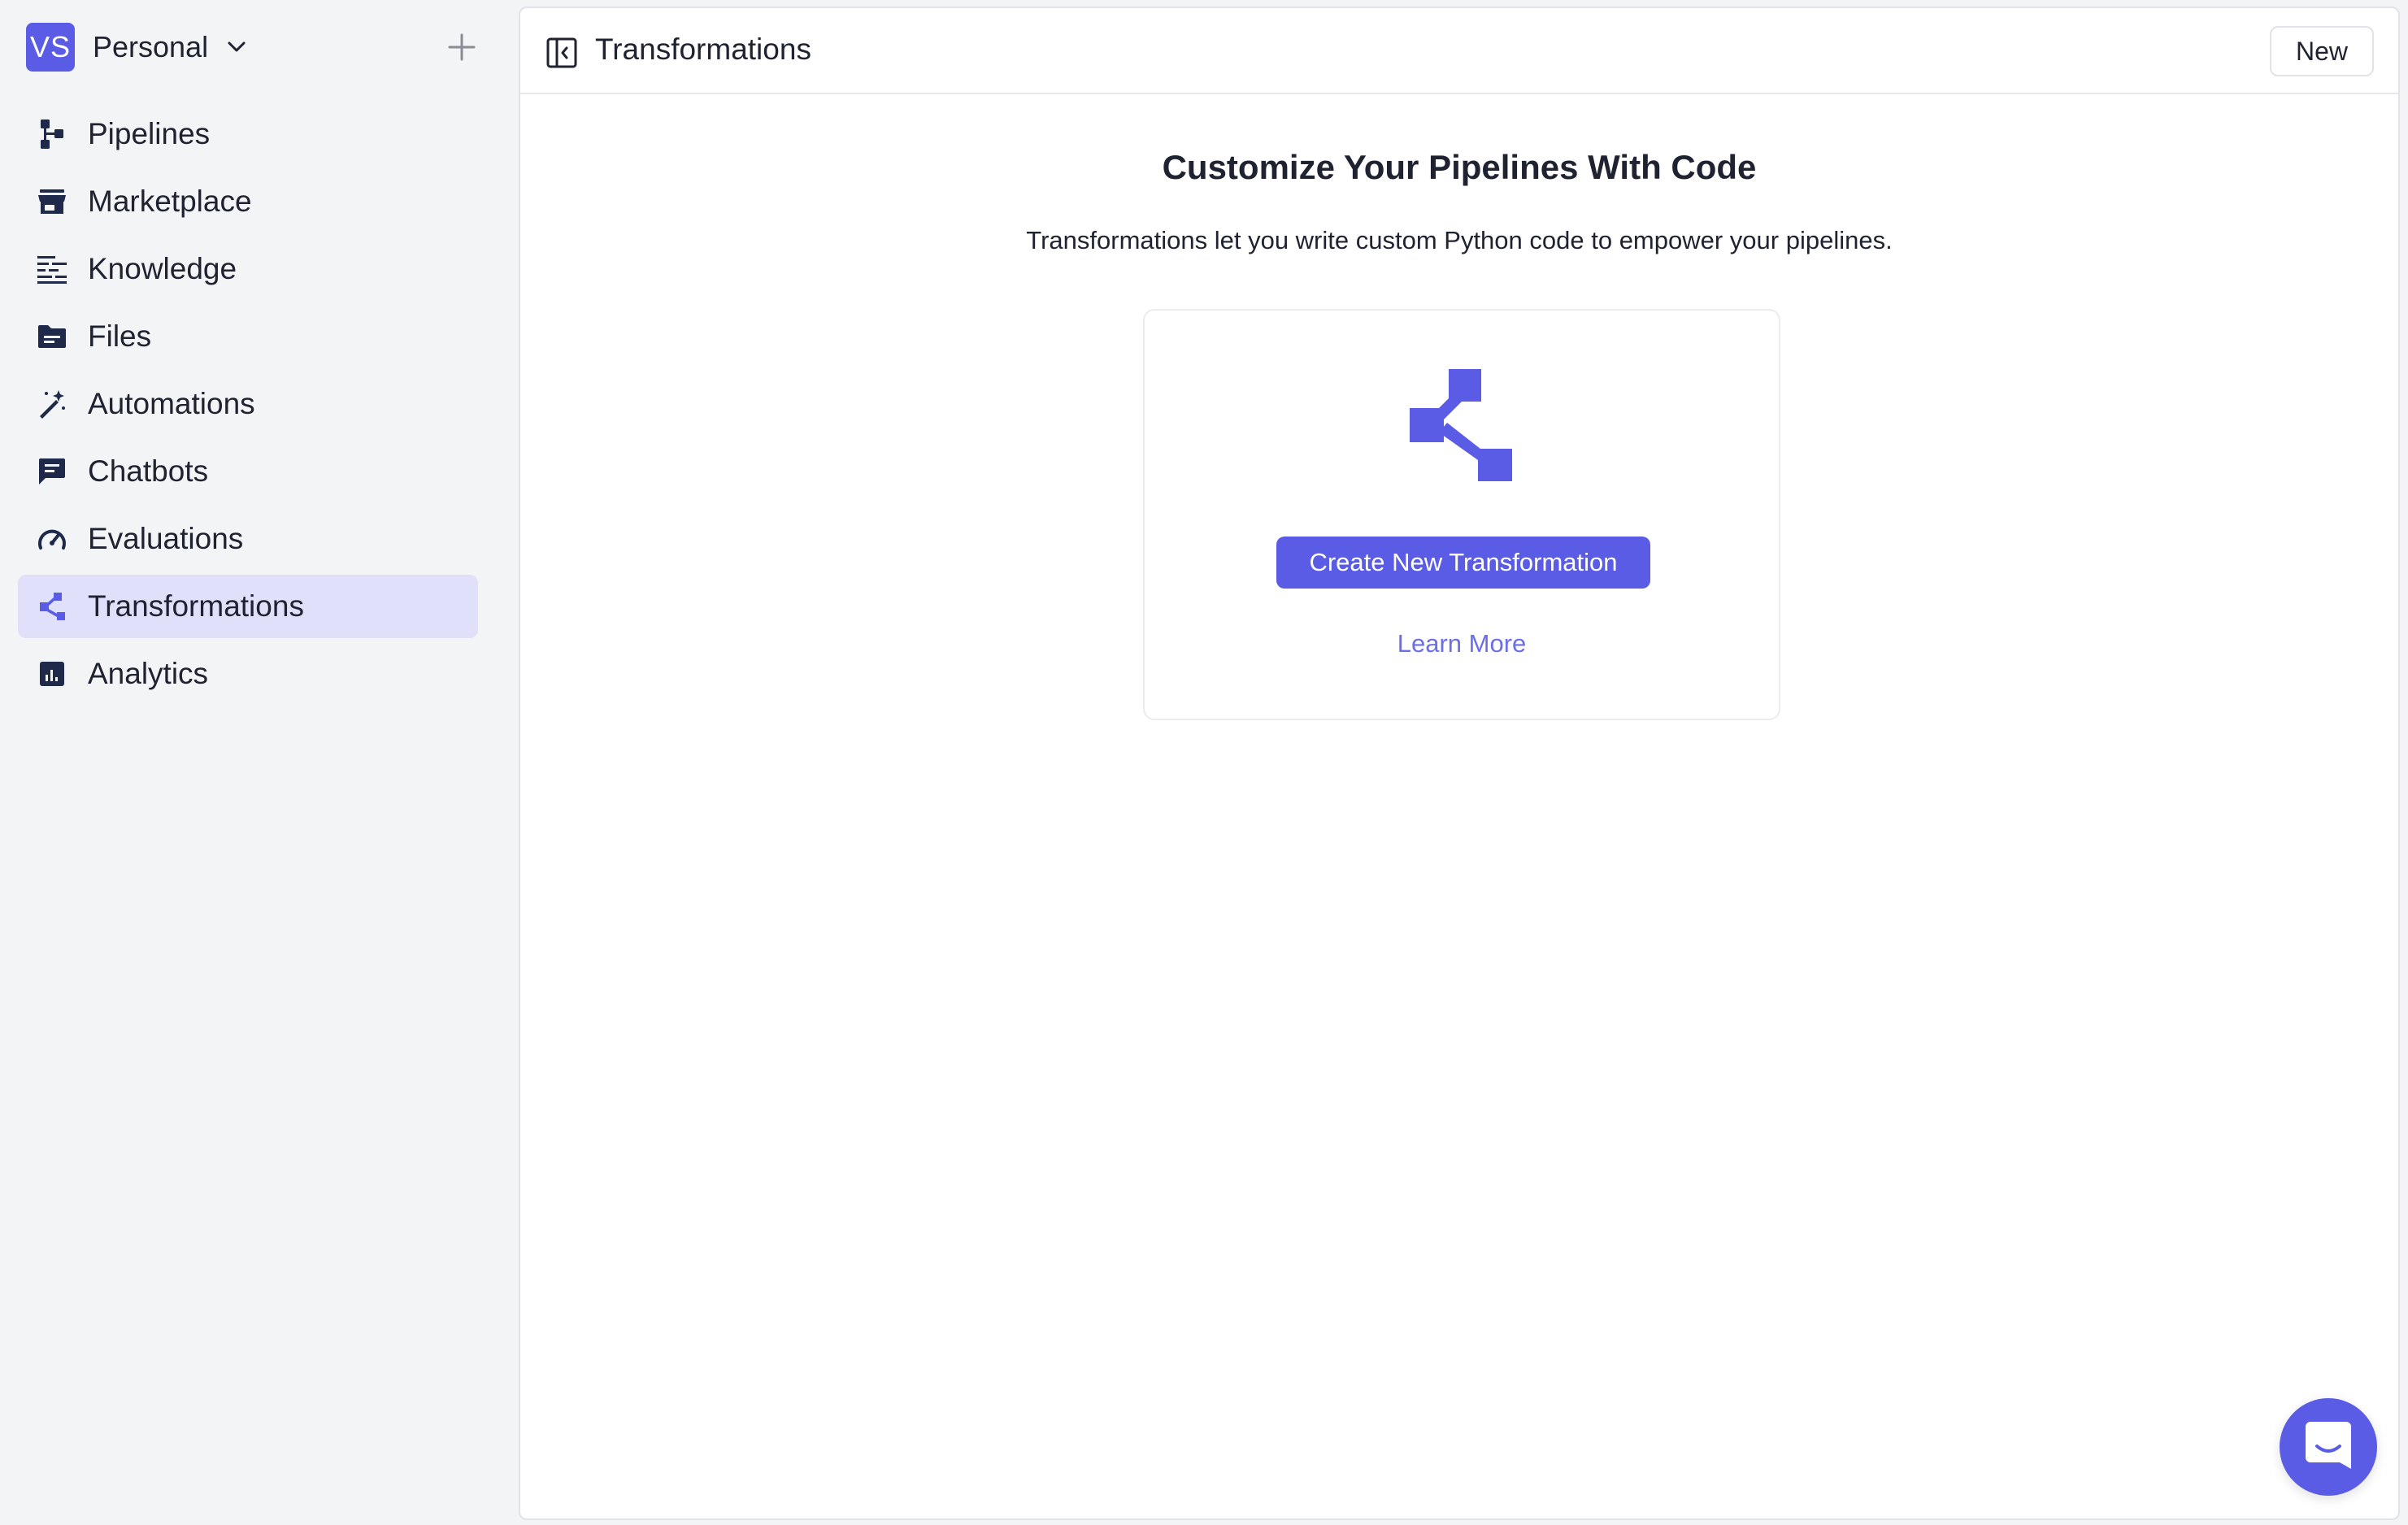 Image resolution: width=2408 pixels, height=1525 pixels. Describe the element at coordinates (151, 46) in the screenshot. I see `workspace-name: Personal` at that location.